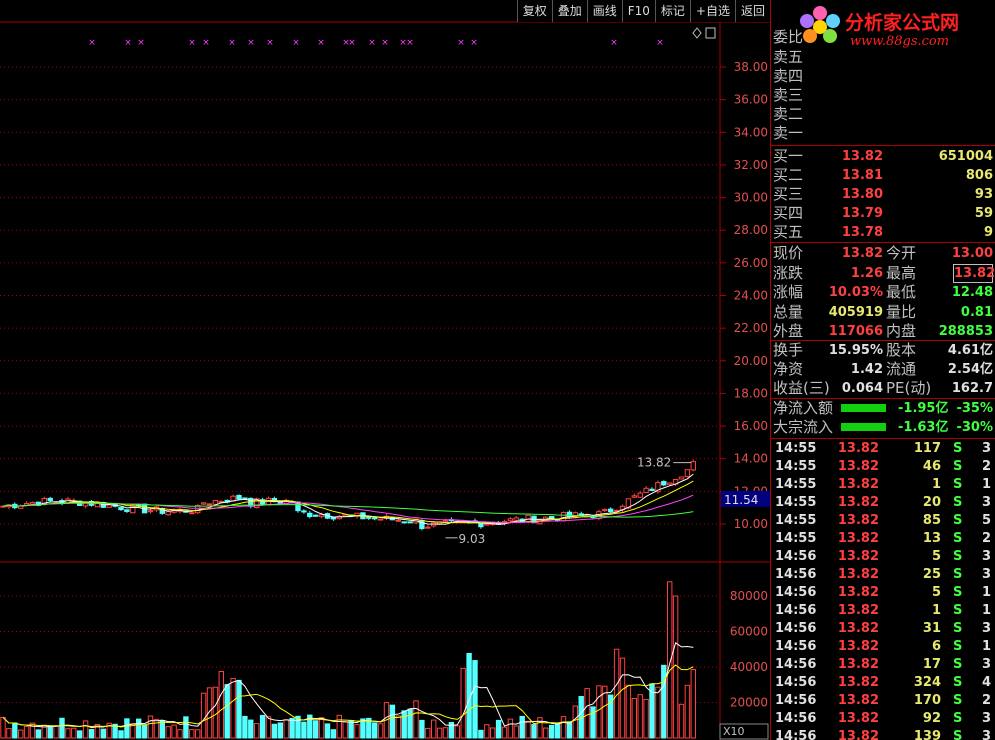 This screenshot has height=740, width=995. What do you see at coordinates (803, 408) in the screenshot?
I see `flow-label: 净流入额` at bounding box center [803, 408].